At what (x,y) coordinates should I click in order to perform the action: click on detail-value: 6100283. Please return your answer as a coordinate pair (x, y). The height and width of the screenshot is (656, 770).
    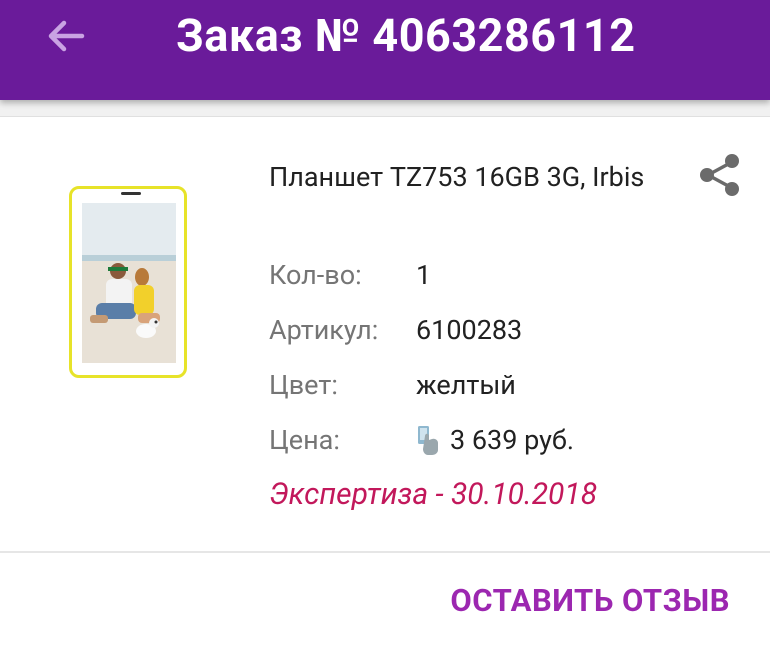
    Looking at the image, I should click on (469, 330).